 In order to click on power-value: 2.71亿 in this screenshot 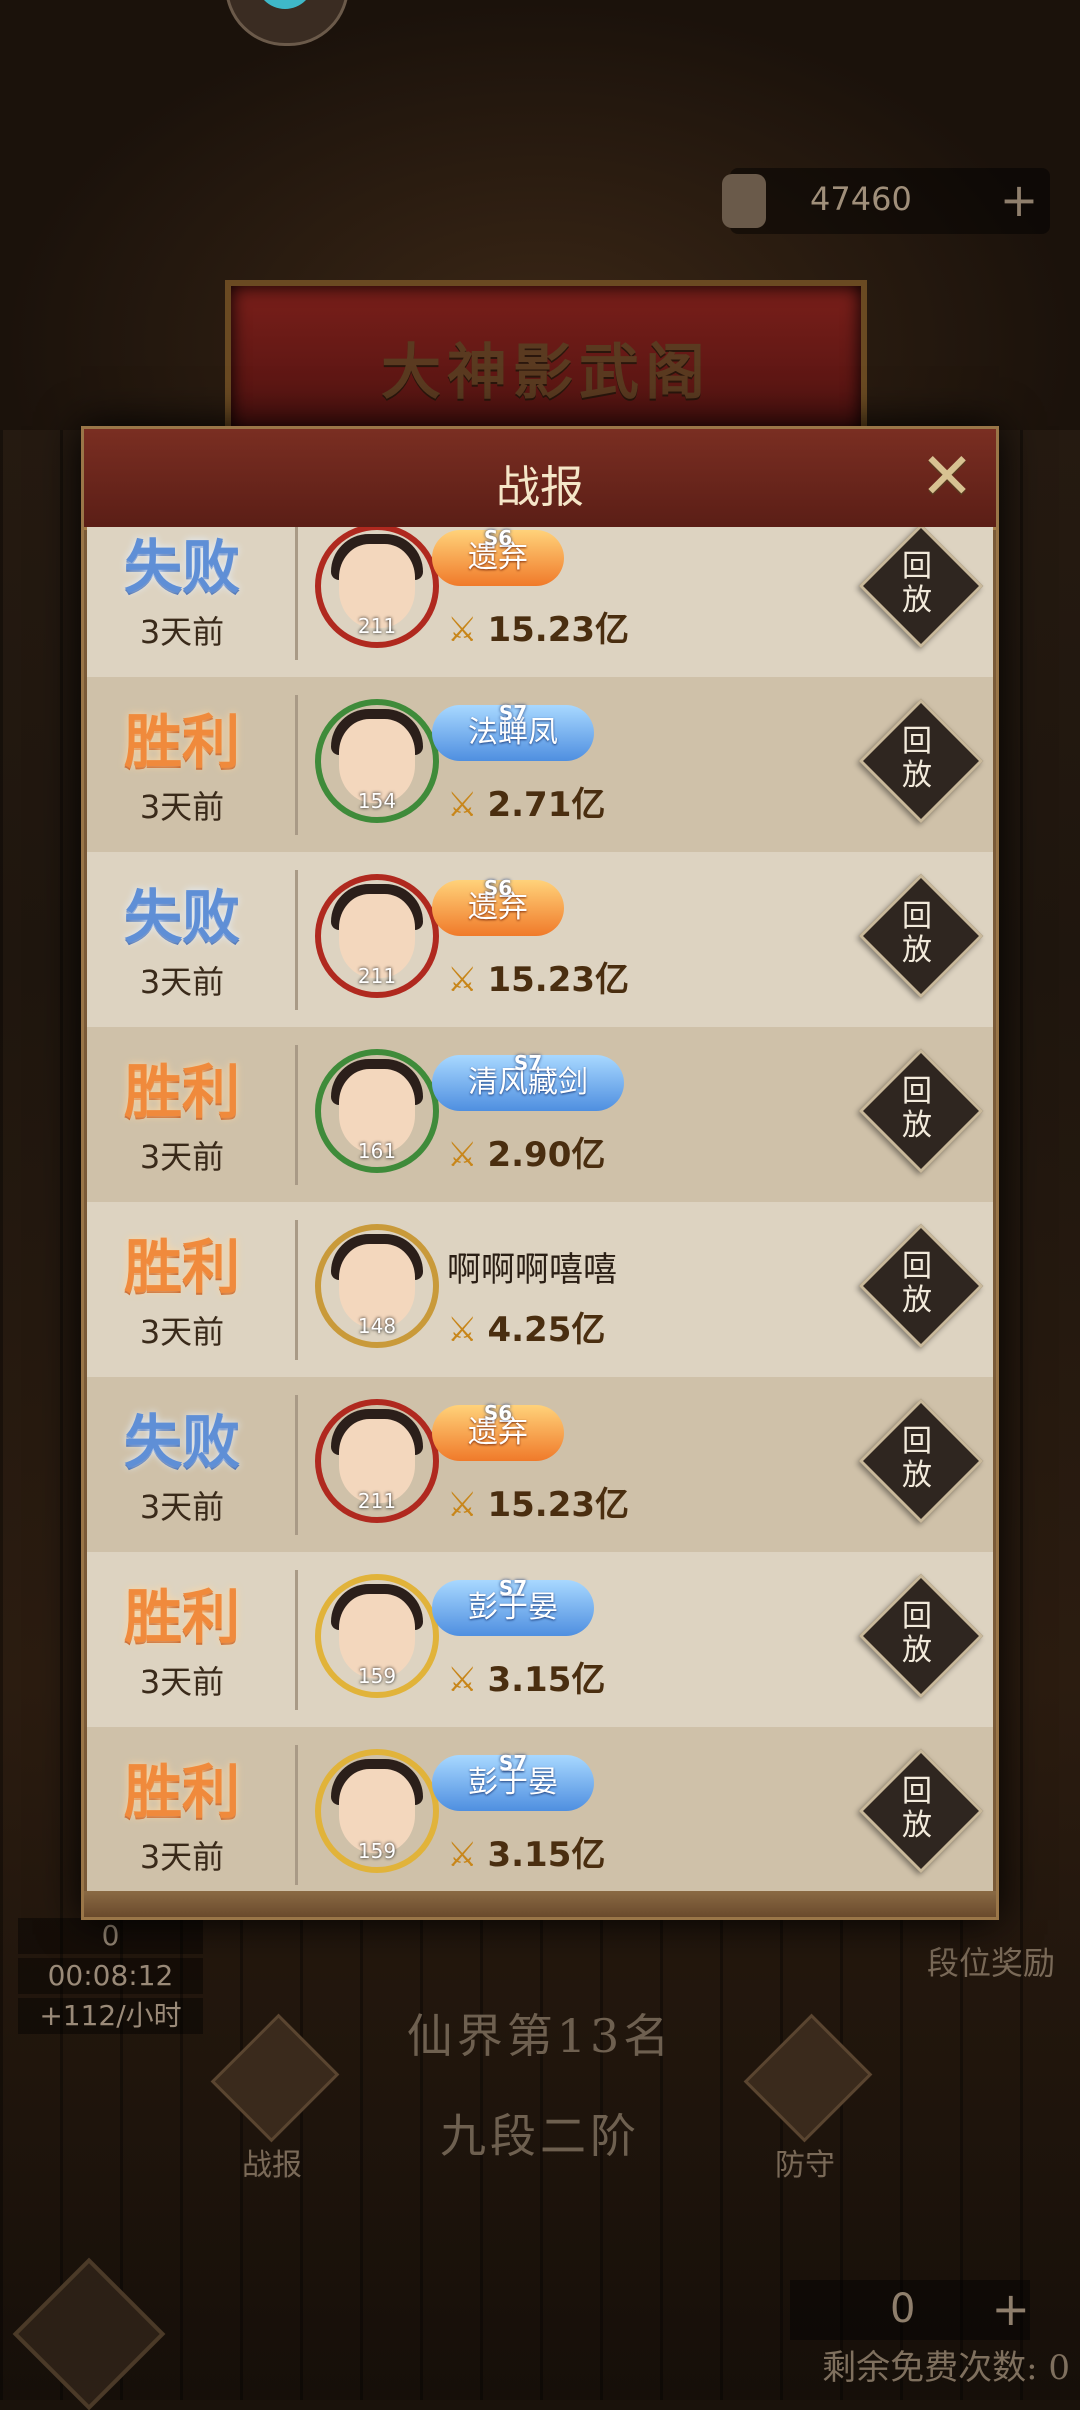, I will do `click(546, 805)`.